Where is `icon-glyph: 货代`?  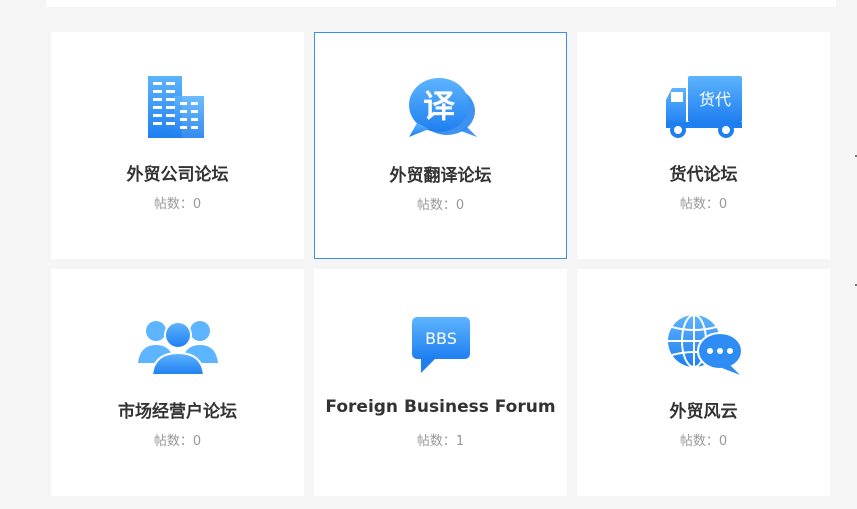
icon-glyph: 货代 is located at coordinates (714, 99).